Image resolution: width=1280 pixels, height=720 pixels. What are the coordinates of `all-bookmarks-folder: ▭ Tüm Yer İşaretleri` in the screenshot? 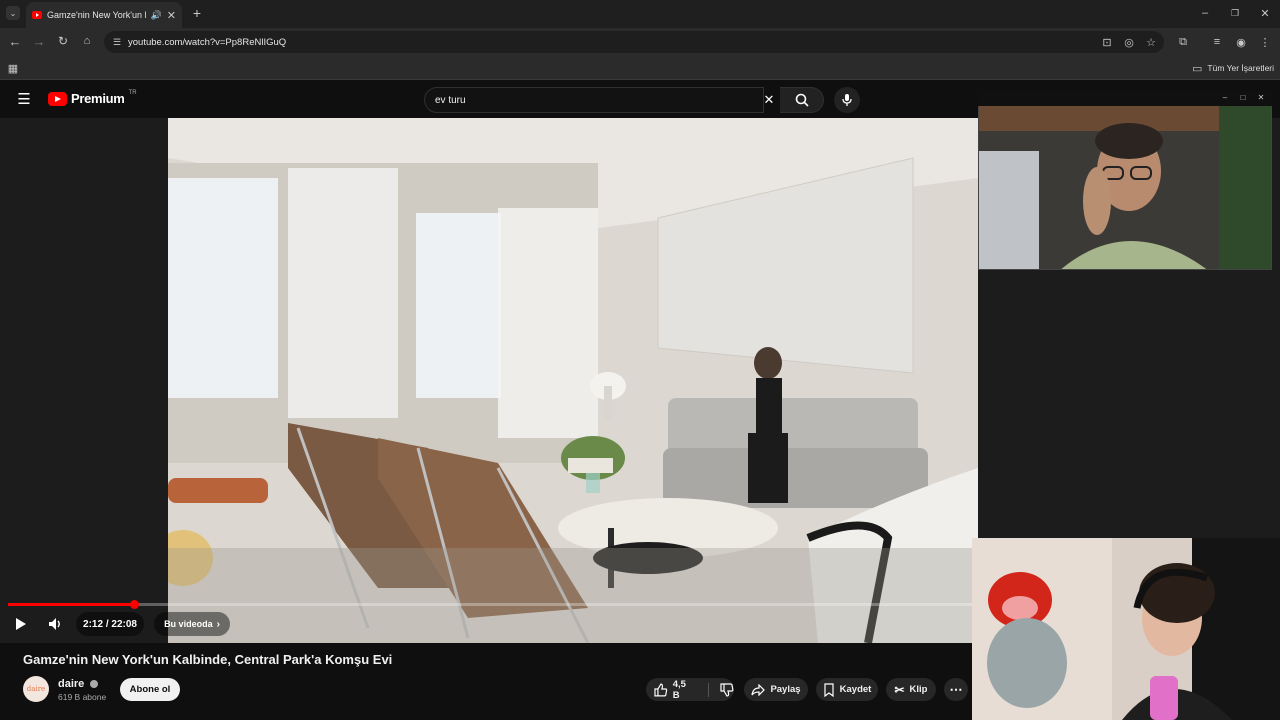 It's located at (1233, 68).